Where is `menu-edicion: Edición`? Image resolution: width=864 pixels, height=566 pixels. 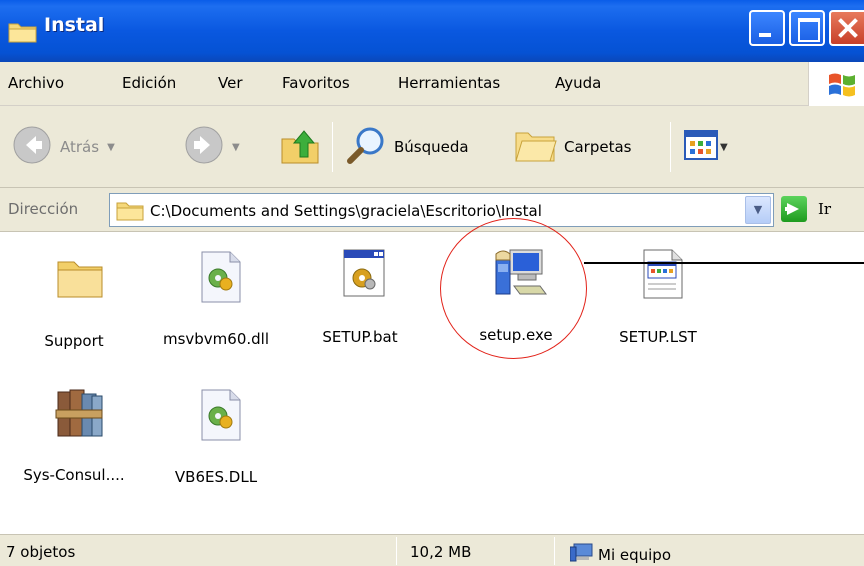
menu-edicion: Edición is located at coordinates (149, 83).